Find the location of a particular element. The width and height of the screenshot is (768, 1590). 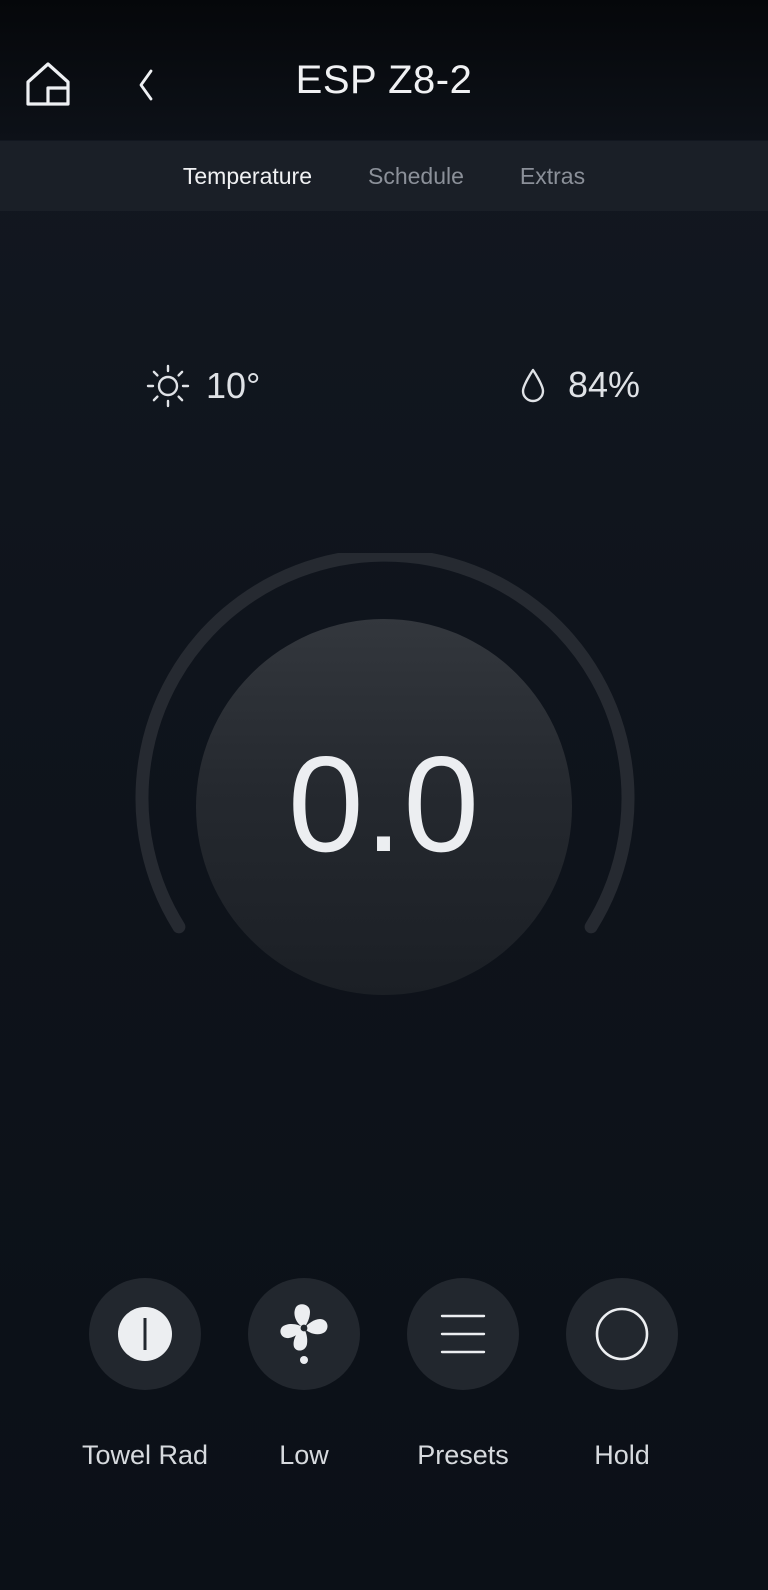

control-fan: Low is located at coordinates (304, 1374).